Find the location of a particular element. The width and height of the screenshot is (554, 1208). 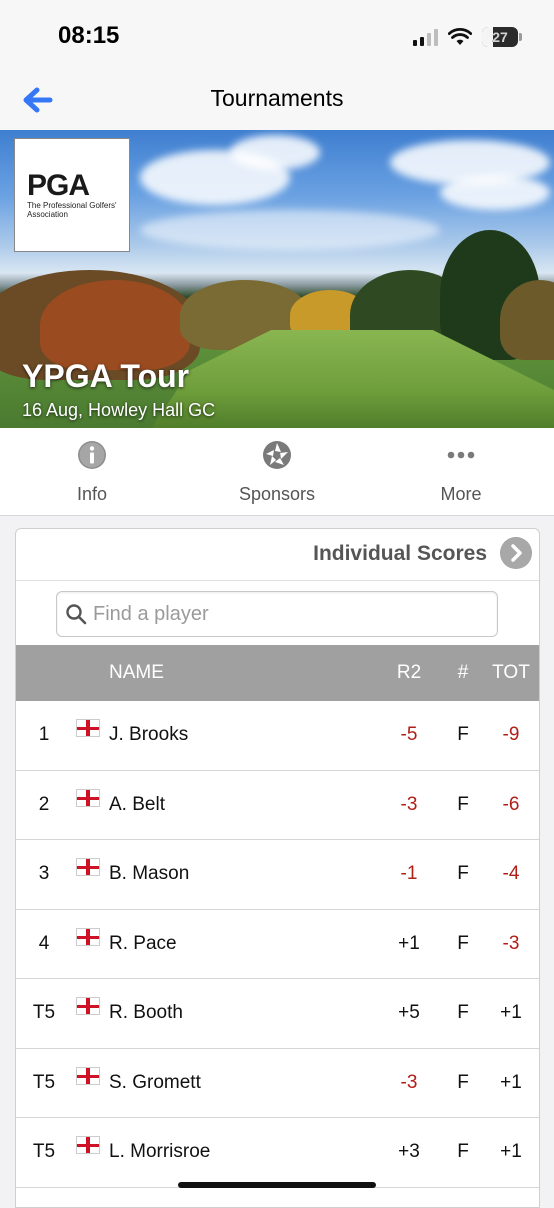

row-player-name: B. Mason is located at coordinates (149, 874).